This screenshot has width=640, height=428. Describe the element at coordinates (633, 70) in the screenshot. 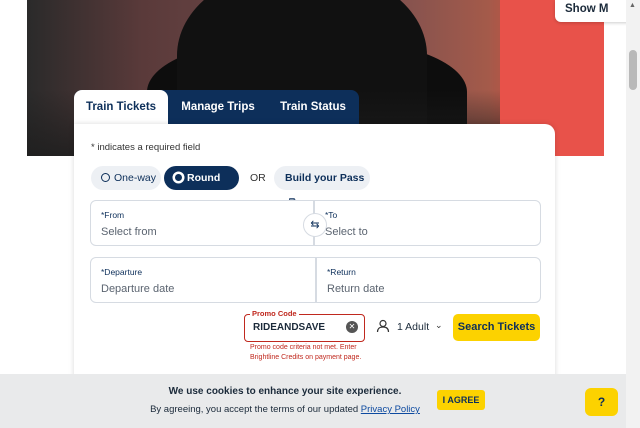

I see `scrollbar-thumb` at that location.